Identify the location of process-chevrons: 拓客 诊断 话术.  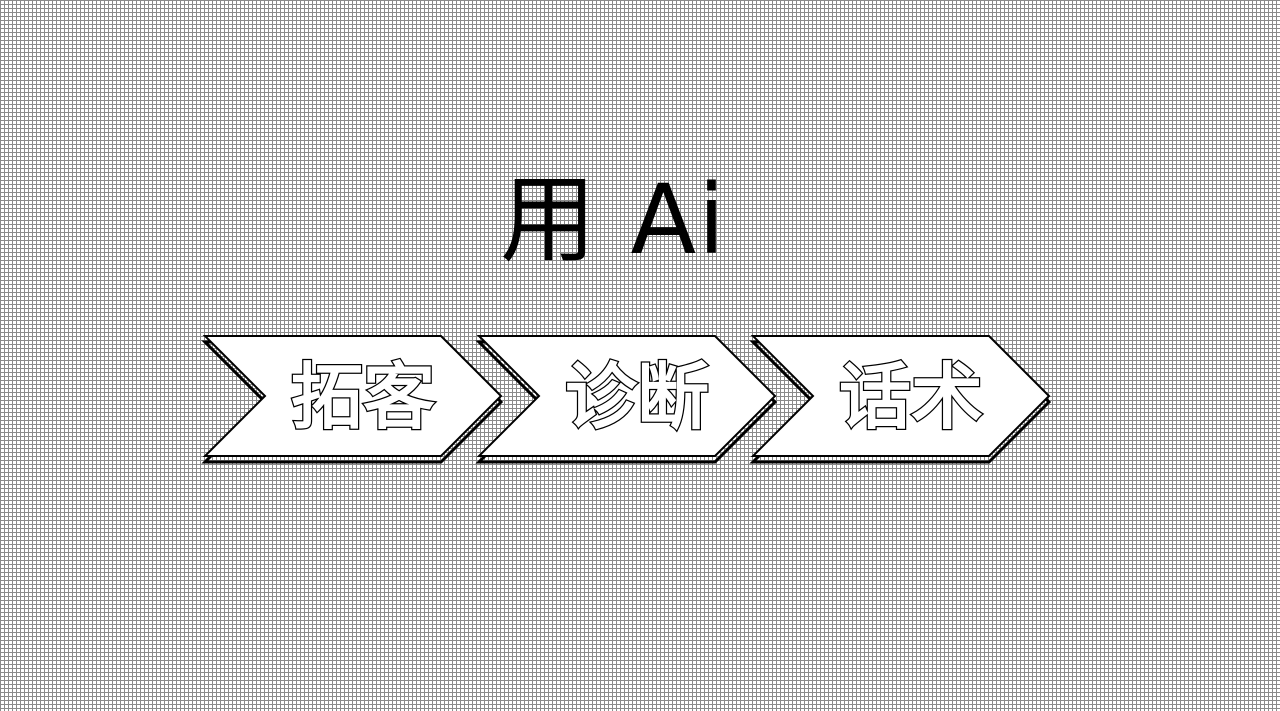
(626, 399).